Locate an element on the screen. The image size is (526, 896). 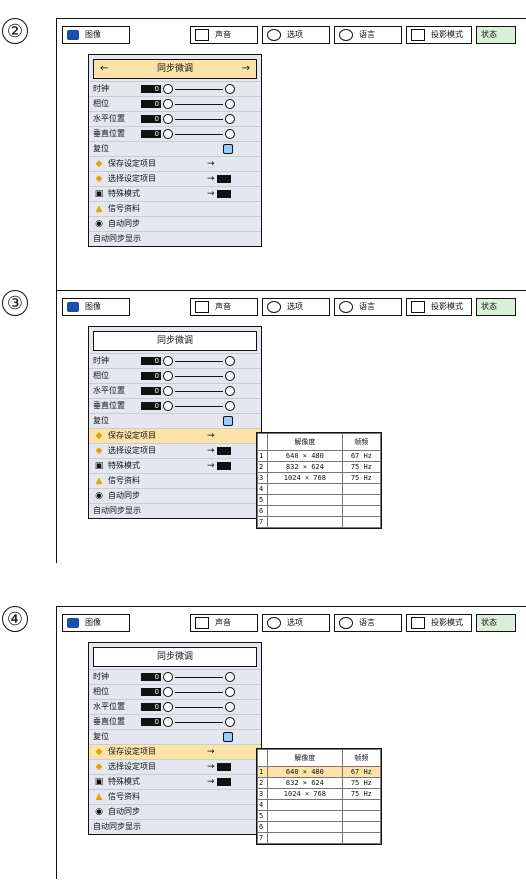
special-mode-icon: ▣ is located at coordinates (99, 466).